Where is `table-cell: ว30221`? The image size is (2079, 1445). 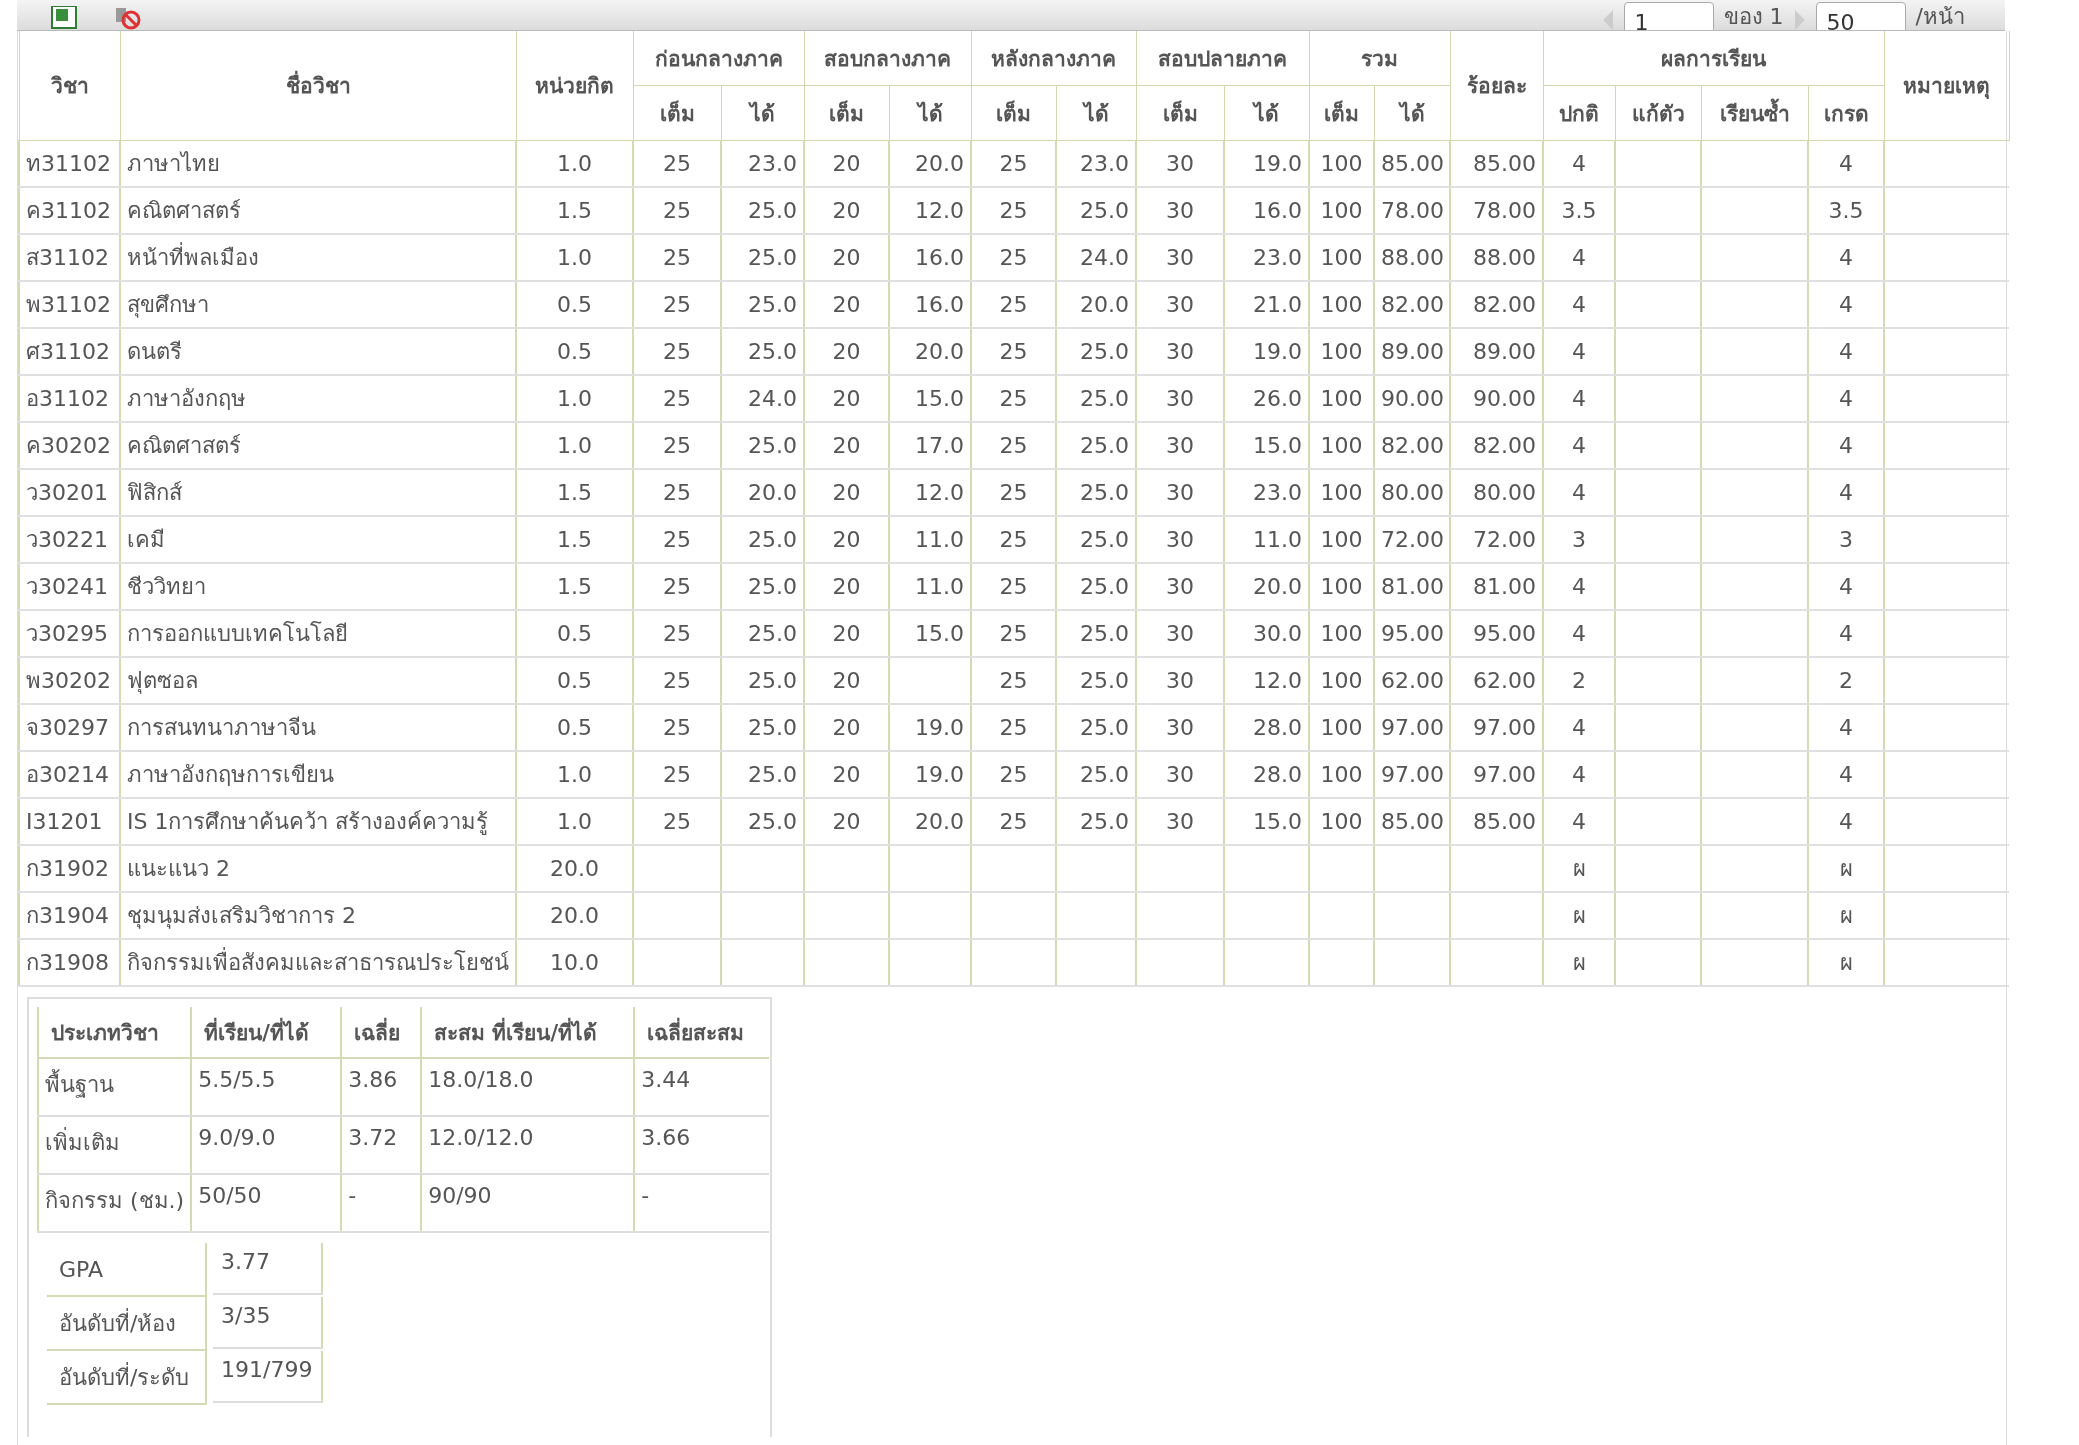
table-cell: ว30221 is located at coordinates (69, 539).